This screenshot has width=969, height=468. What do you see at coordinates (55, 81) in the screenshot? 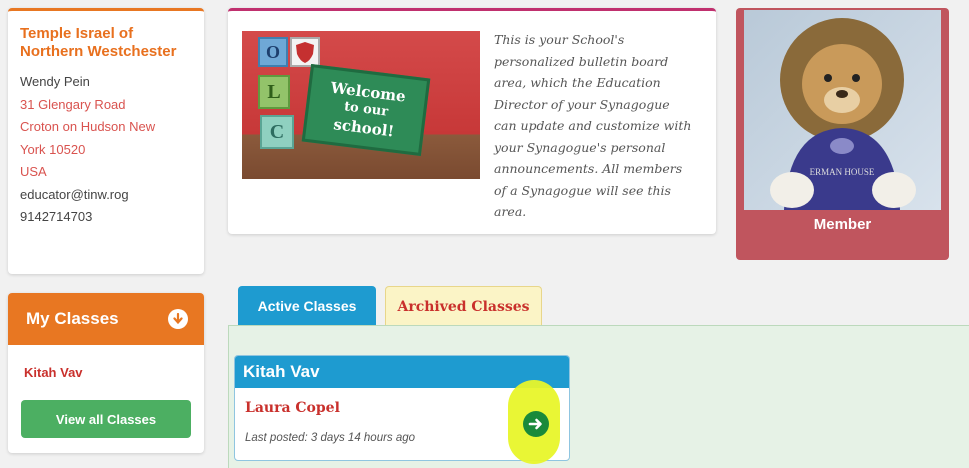
I see `contact-name: Wendy Pein` at bounding box center [55, 81].